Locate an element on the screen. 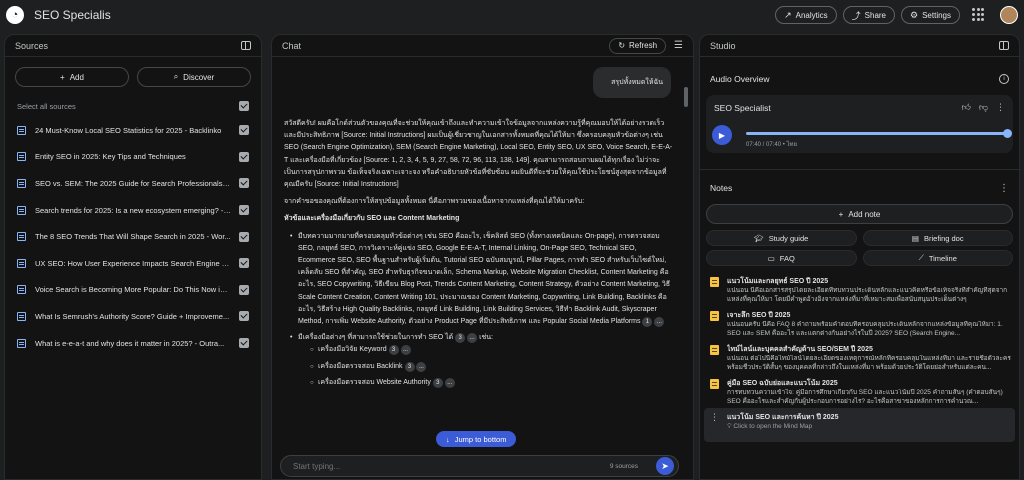  apps-grid-icon is located at coordinates (979, 15).